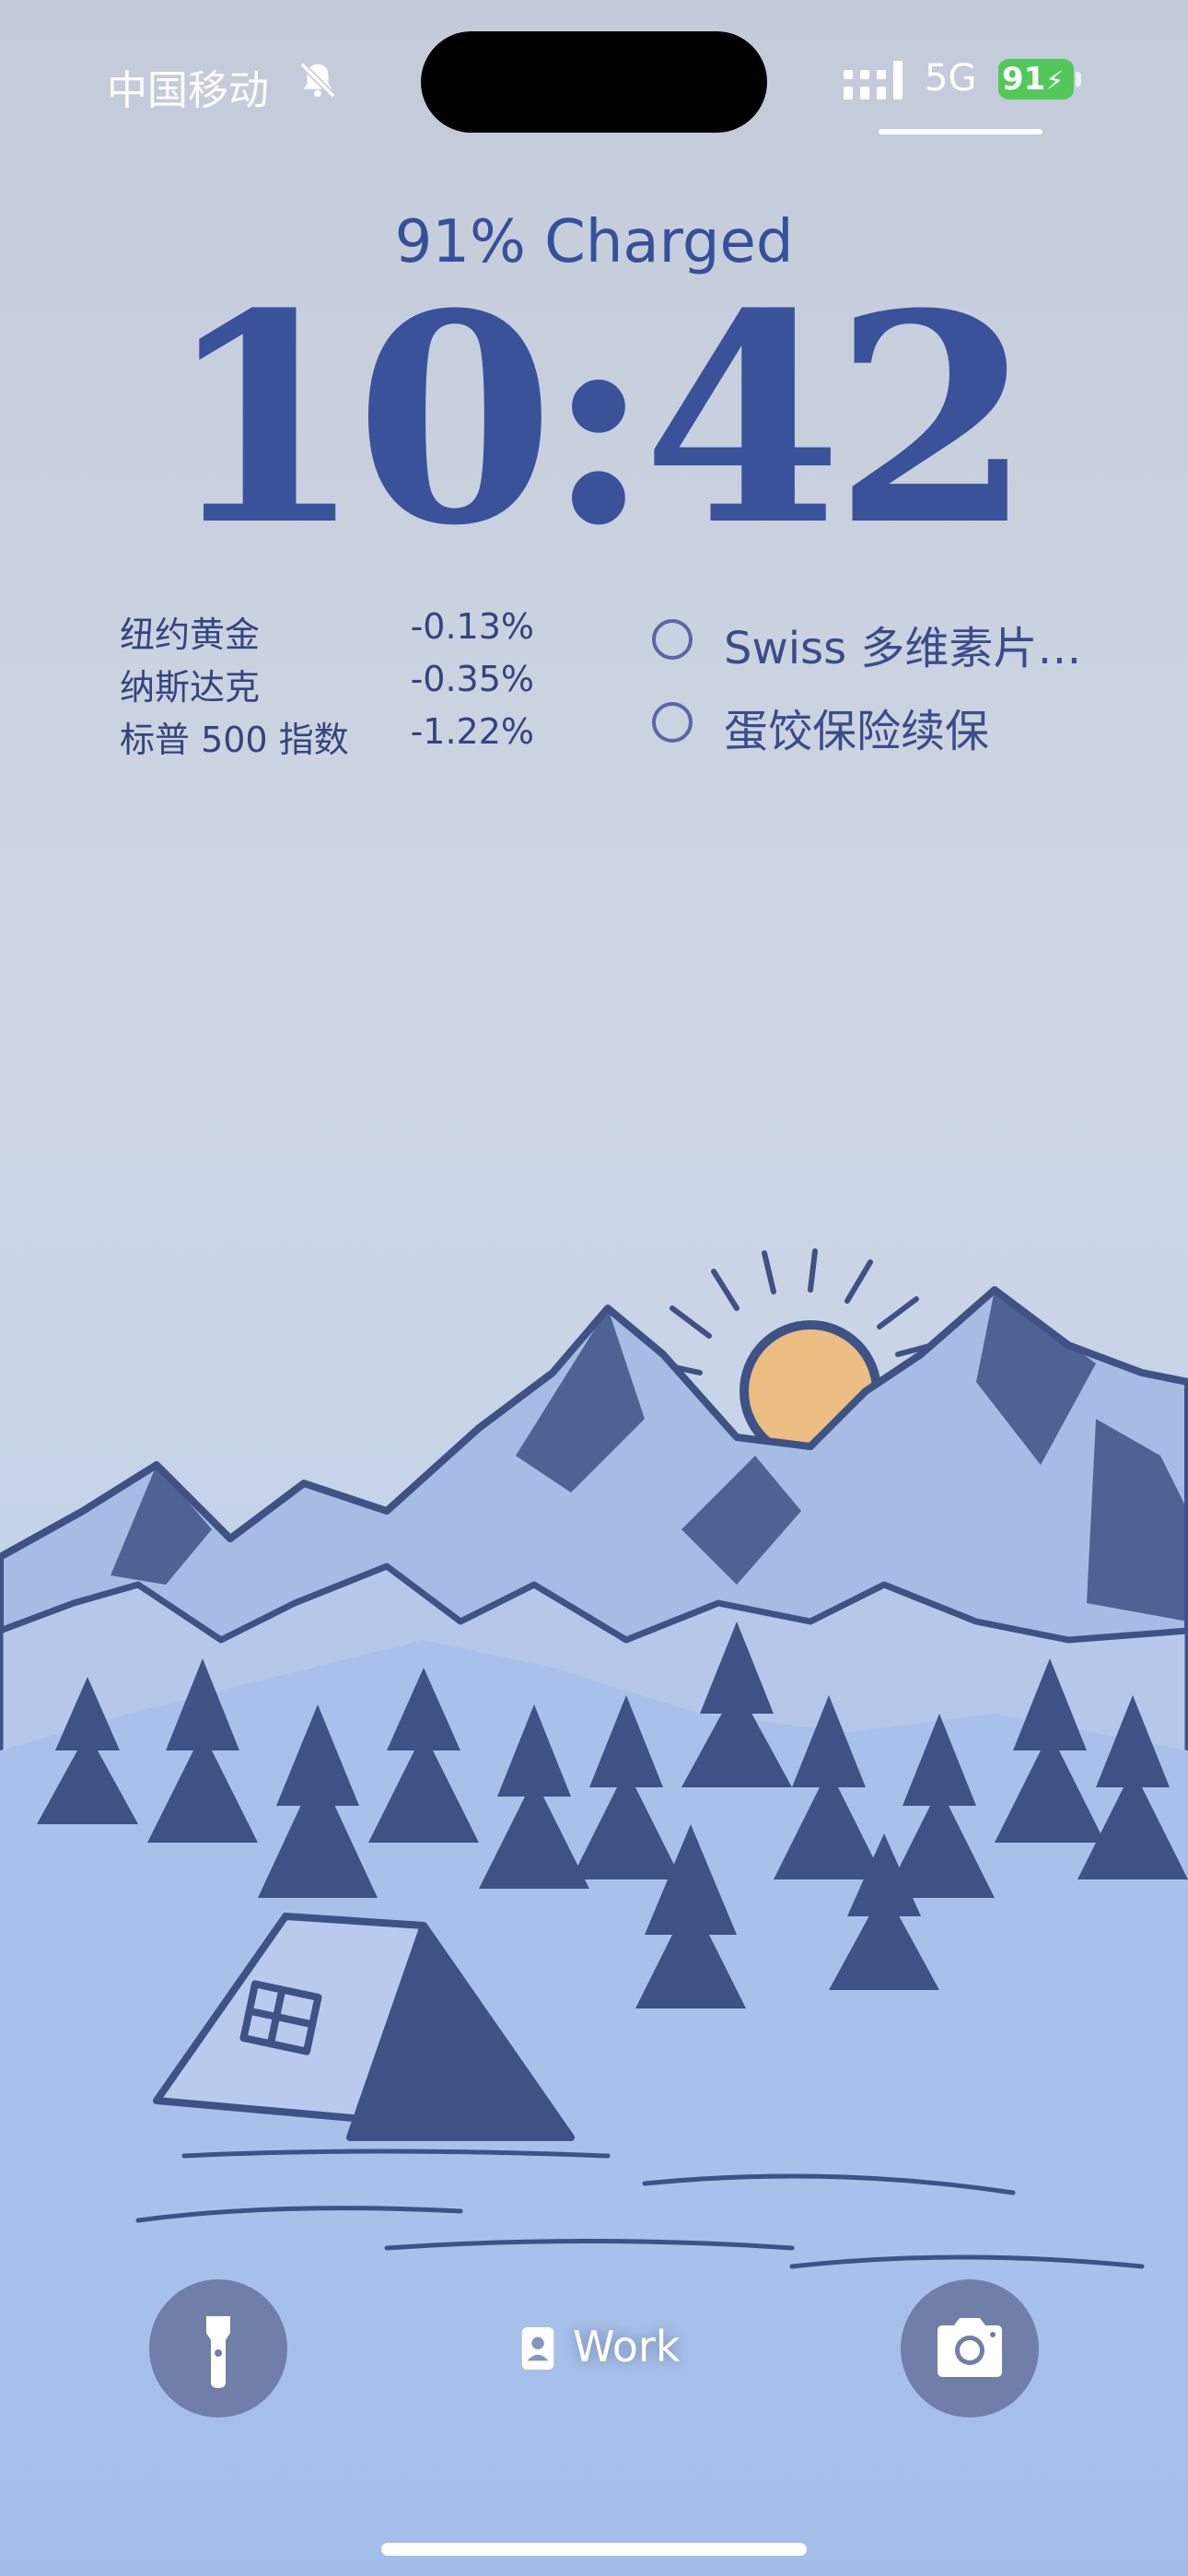 The image size is (1188, 2576). Describe the element at coordinates (1054, 80) in the screenshot. I see `bolt-icon: ⚡` at that location.